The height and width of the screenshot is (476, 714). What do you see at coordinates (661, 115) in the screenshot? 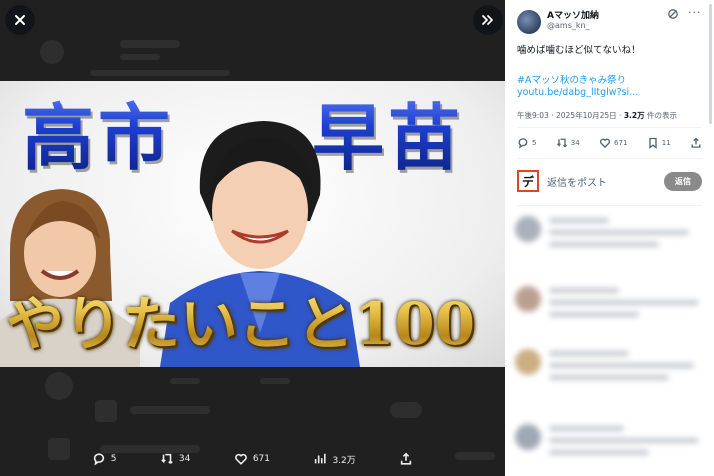
I see `post-view-suffix: 件の表示` at bounding box center [661, 115].